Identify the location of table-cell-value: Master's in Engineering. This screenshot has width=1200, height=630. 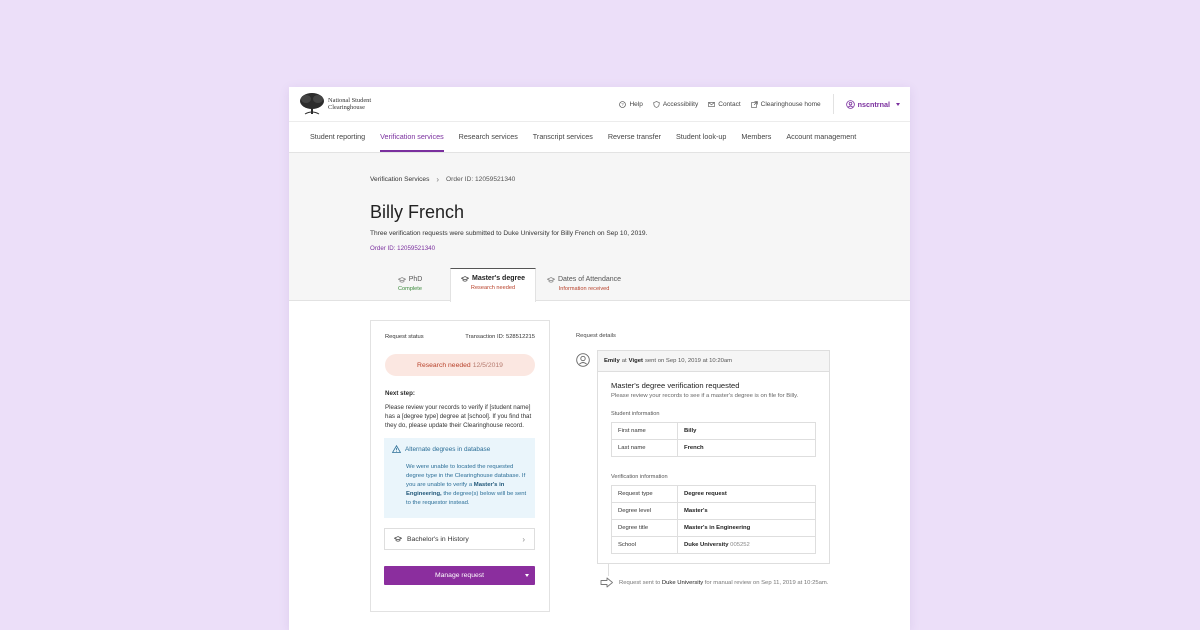
(746, 528).